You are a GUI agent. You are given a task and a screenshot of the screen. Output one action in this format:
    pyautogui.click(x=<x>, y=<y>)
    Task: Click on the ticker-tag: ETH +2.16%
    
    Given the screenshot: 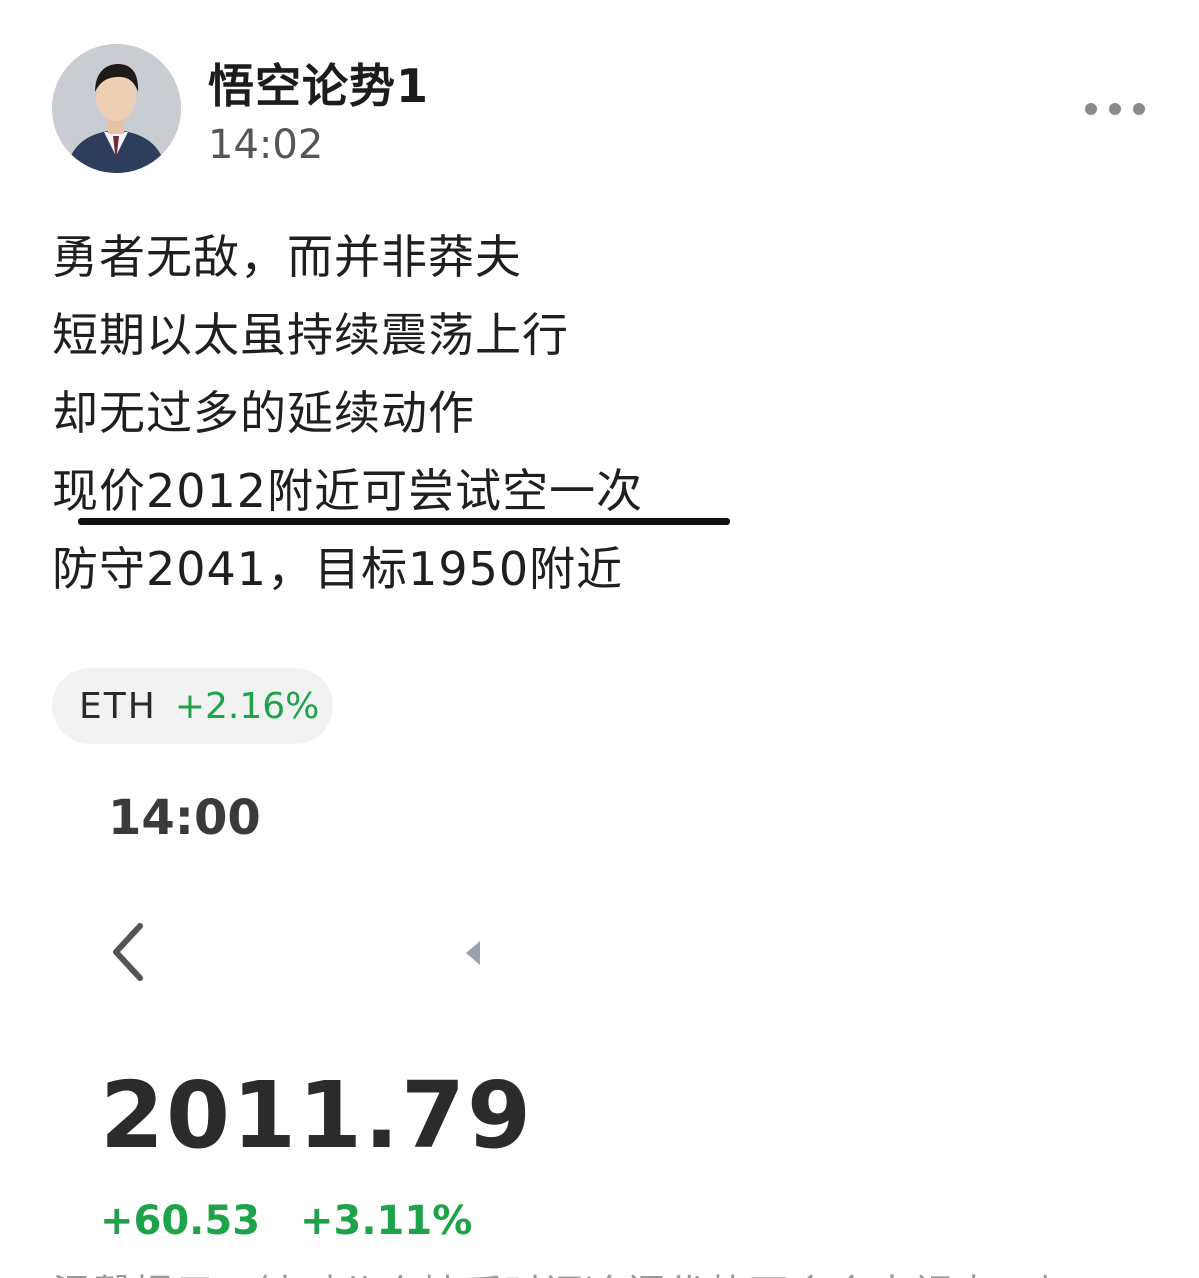 What is the action you would take?
    pyautogui.click(x=192, y=706)
    